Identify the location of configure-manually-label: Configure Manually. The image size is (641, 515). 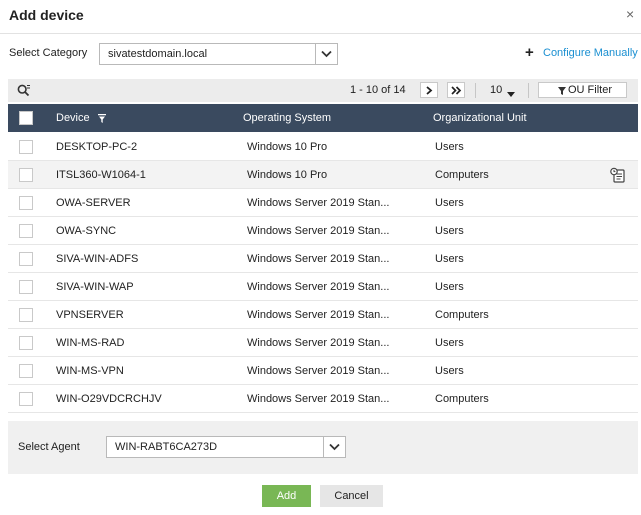
(590, 53).